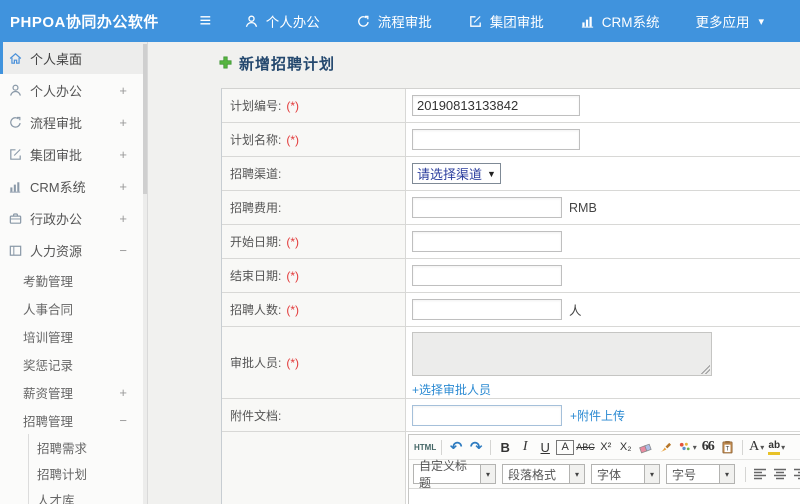  Describe the element at coordinates (145, 273) in the screenshot. I see `sidebar-scrollbar` at that location.